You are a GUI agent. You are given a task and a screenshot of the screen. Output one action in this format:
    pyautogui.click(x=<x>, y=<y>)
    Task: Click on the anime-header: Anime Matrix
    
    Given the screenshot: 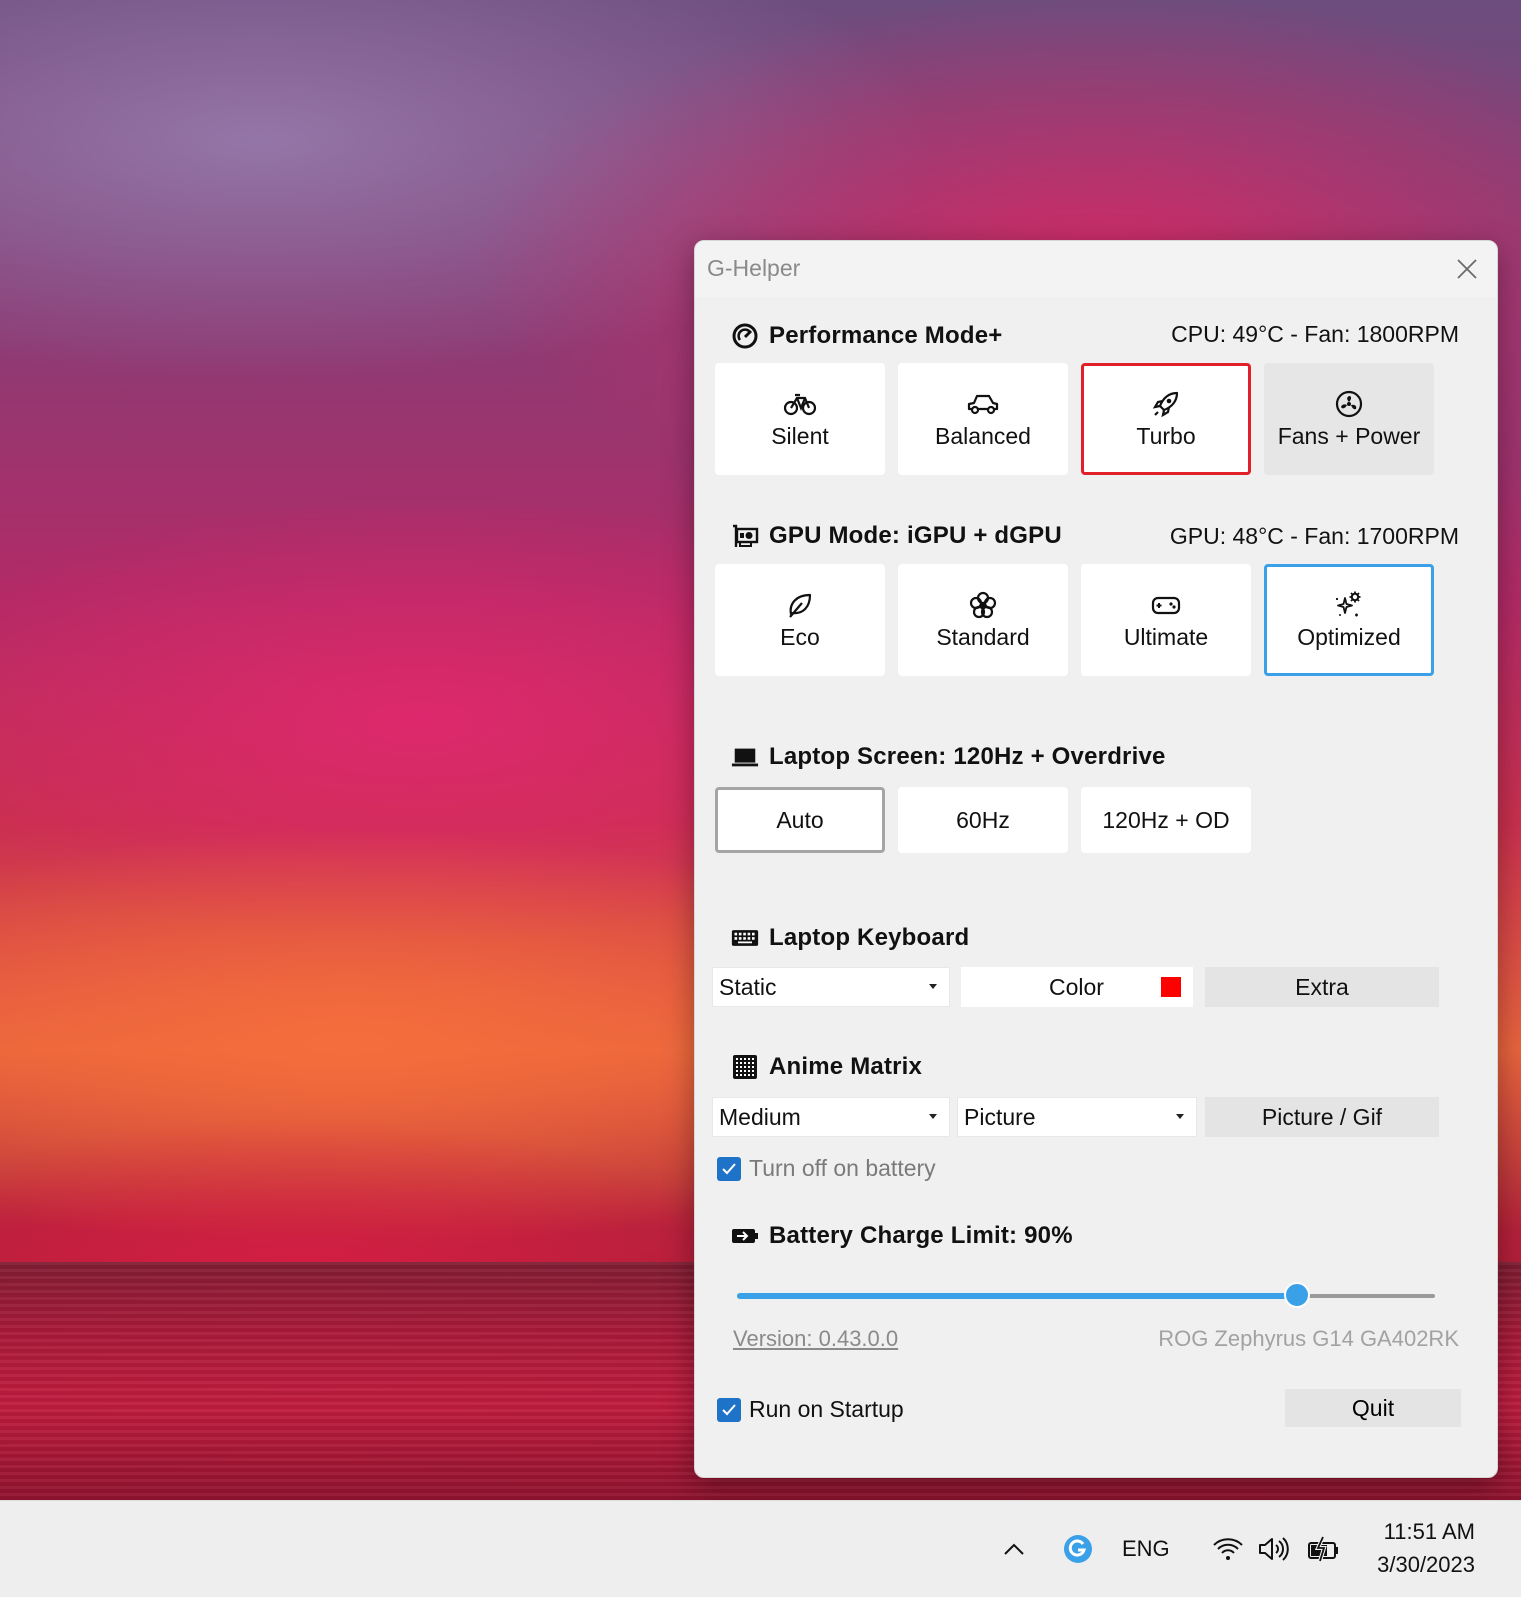 What is the action you would take?
    pyautogui.click(x=826, y=1067)
    